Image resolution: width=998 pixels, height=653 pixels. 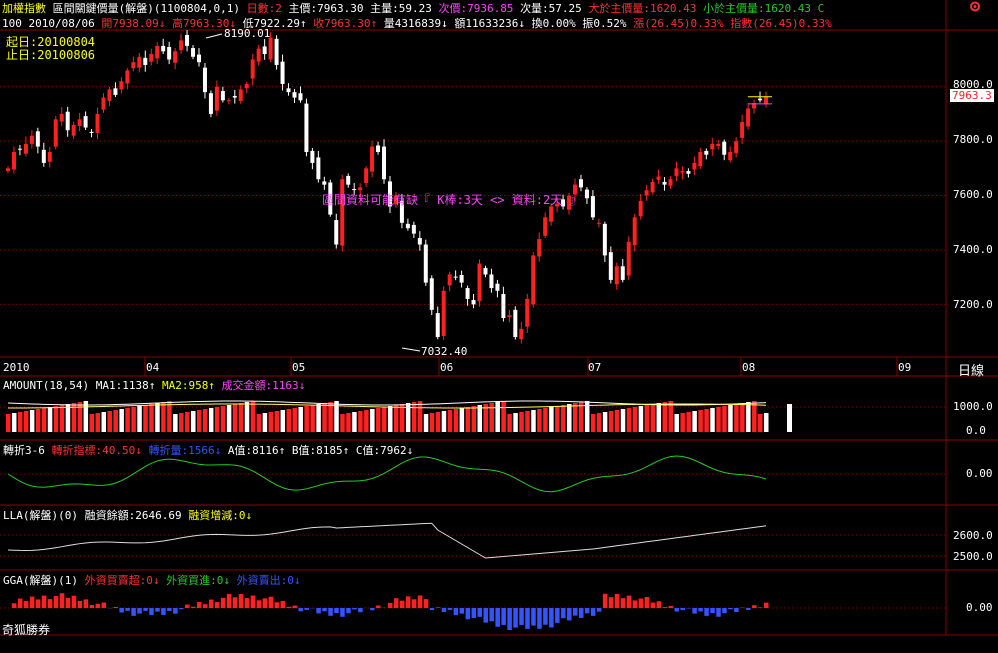 I want to click on turn-indicator: 轉折指標:40.50↓, so click(x=96, y=450).